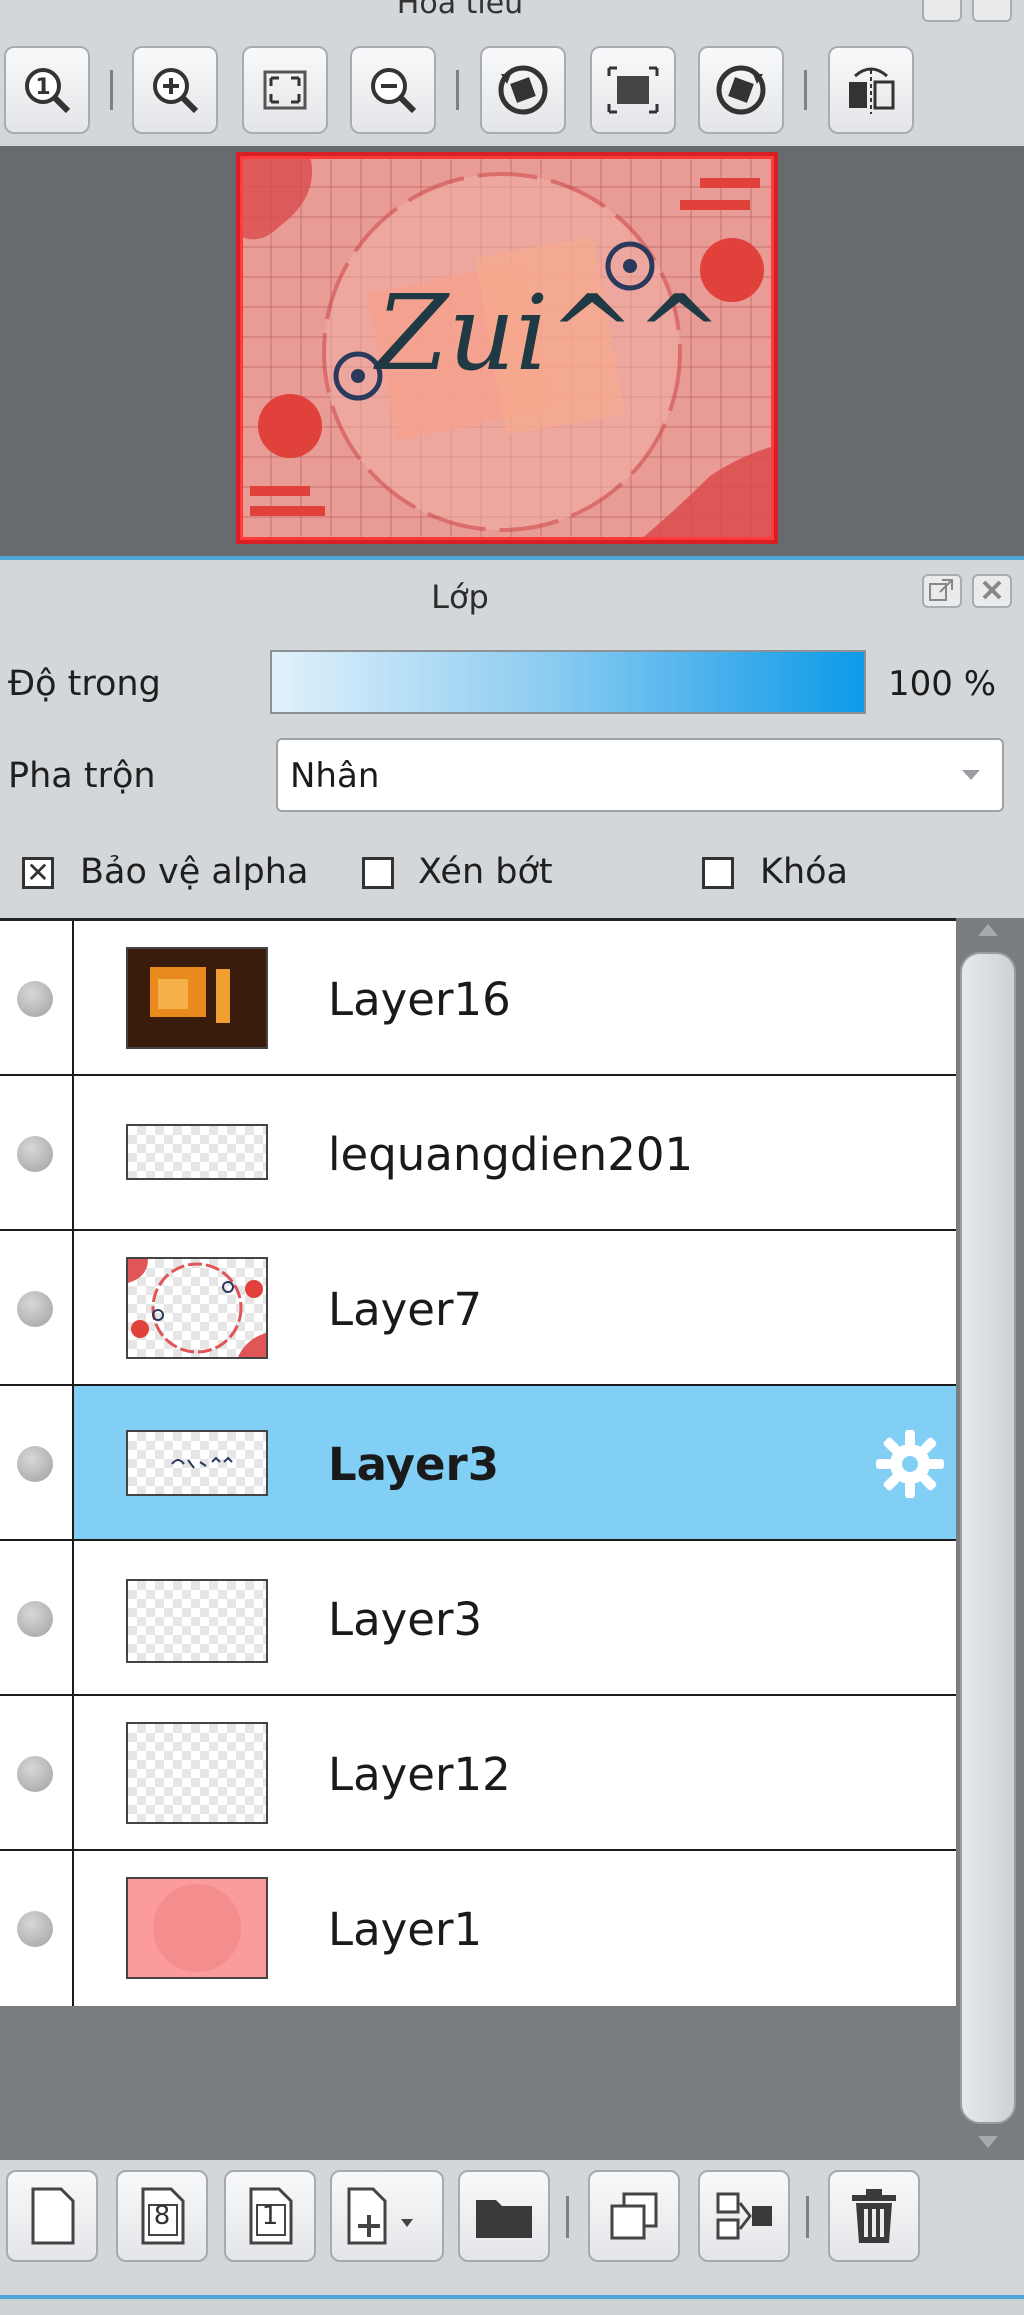  What do you see at coordinates (512, 2307) in the screenshot?
I see `next-panel-titlebar` at bounding box center [512, 2307].